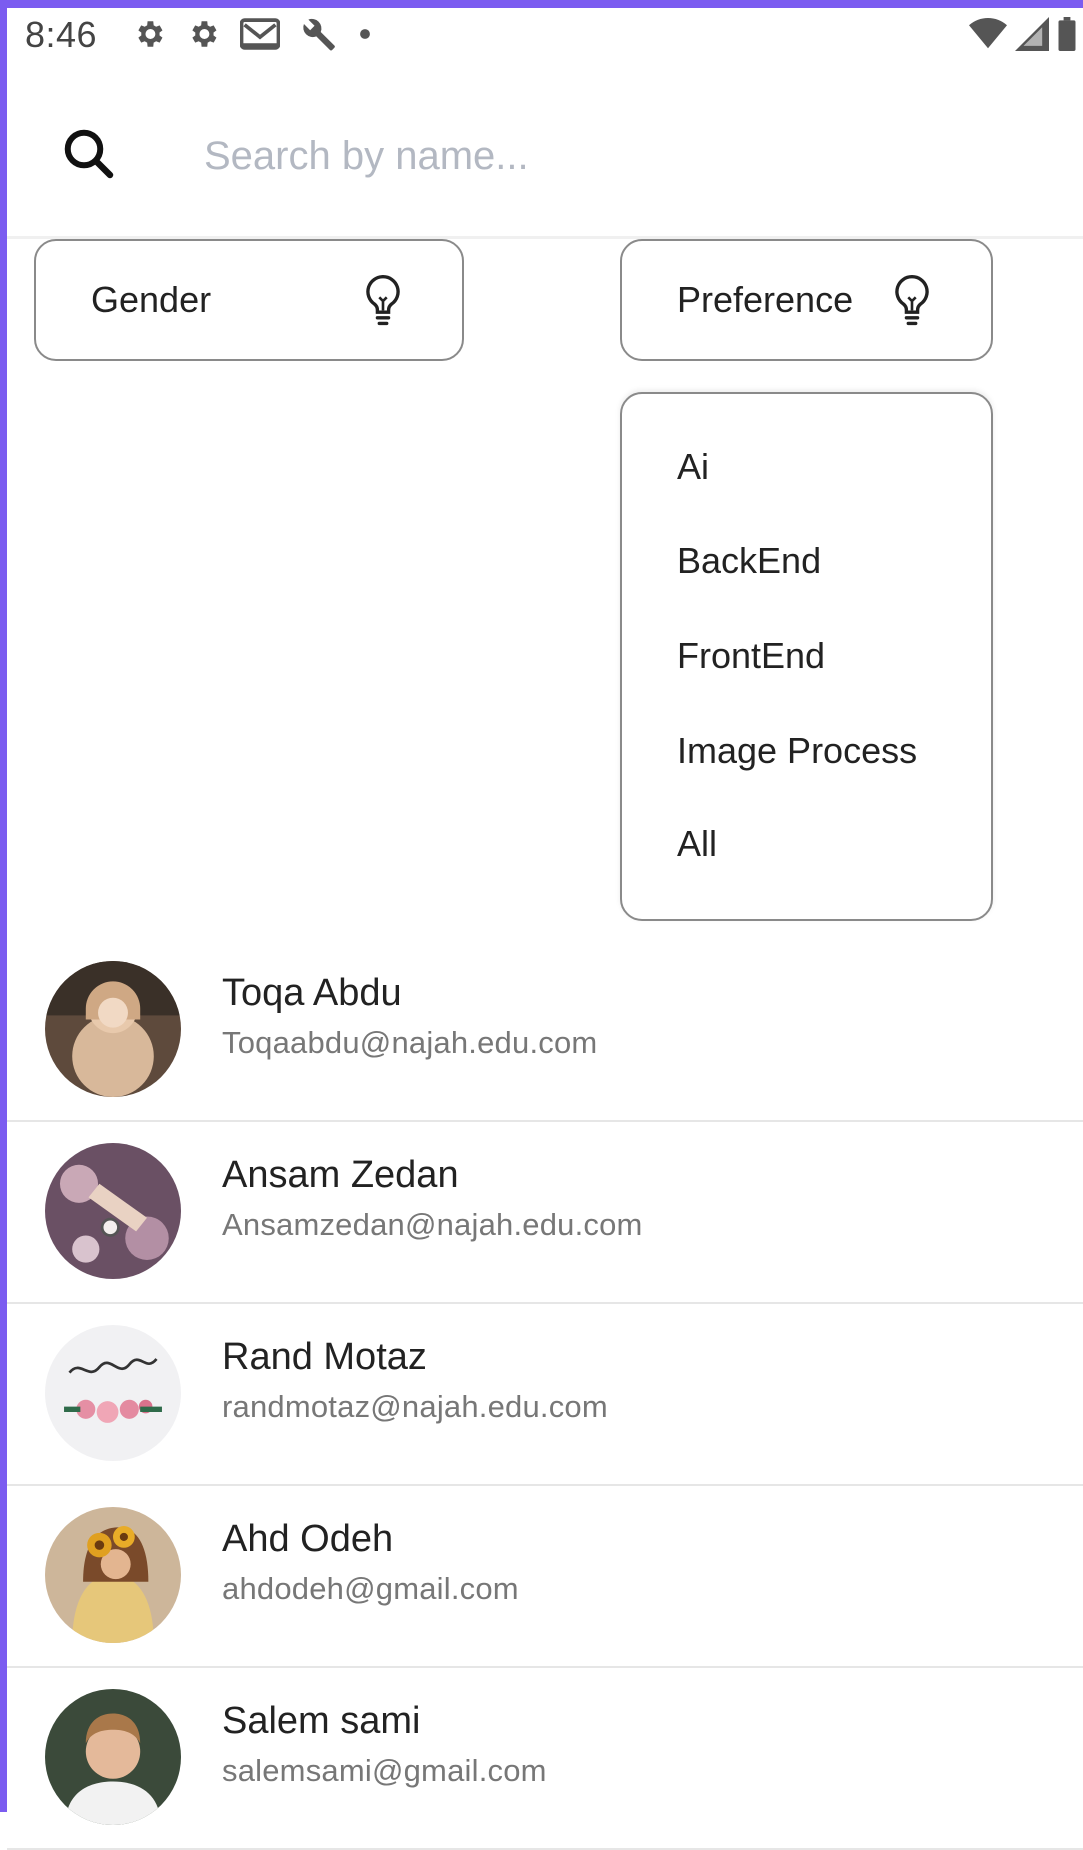 The width and height of the screenshot is (1083, 1850). What do you see at coordinates (370, 1588) in the screenshot?
I see `user-email: ahdodeh@gmail.com` at bounding box center [370, 1588].